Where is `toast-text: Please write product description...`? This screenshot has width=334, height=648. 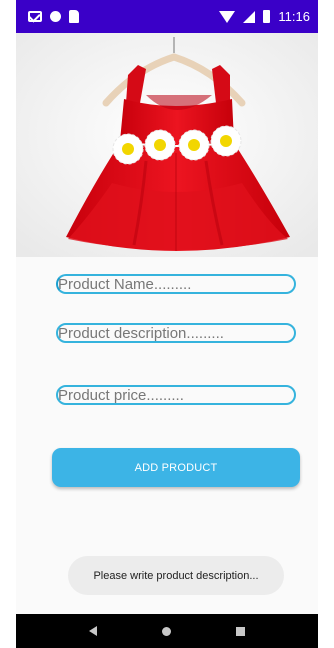 toast-text: Please write product description... is located at coordinates (176, 575).